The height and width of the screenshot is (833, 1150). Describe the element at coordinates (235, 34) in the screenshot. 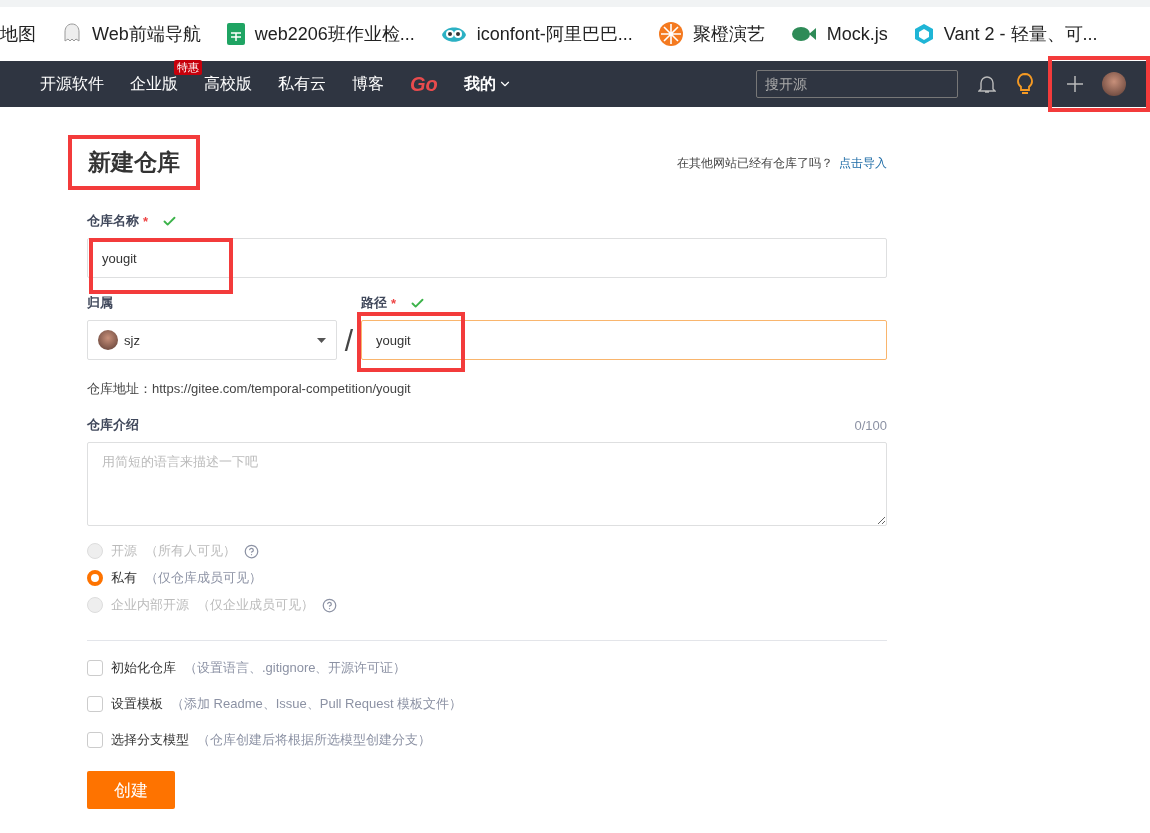

I see `spreadsheet-icon` at that location.